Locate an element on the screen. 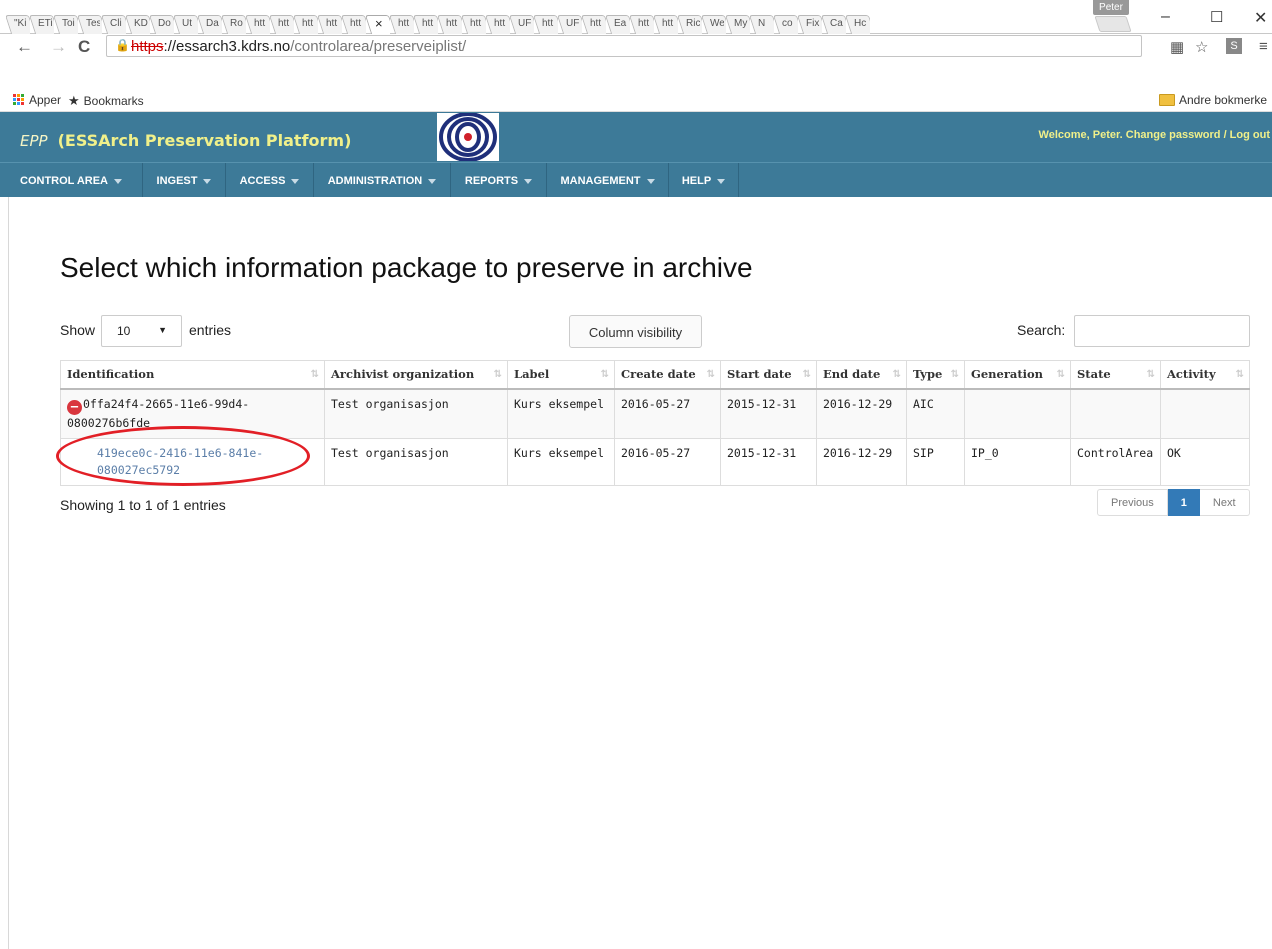 The height and width of the screenshot is (949, 1272). tab-title: Fix is located at coordinates (813, 23).